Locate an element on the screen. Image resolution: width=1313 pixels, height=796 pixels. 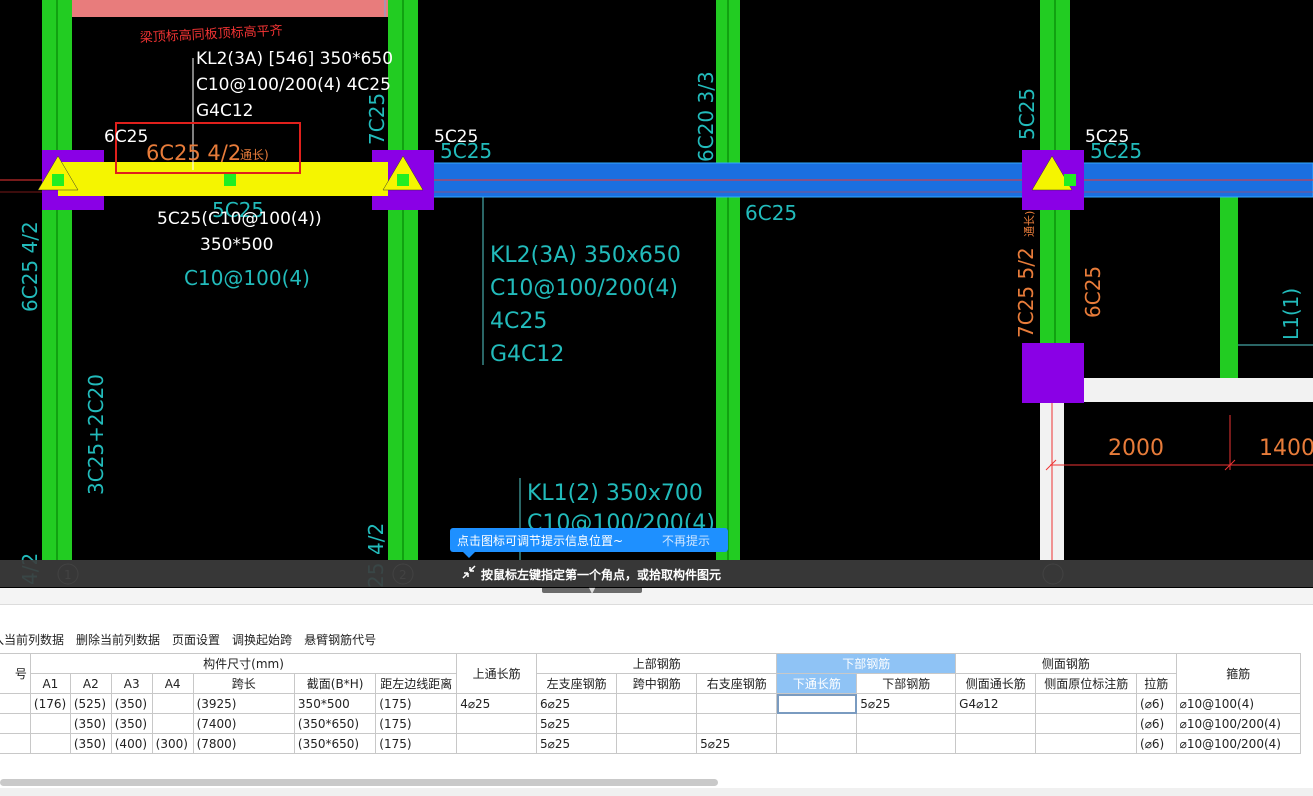
table-cell: (300) is located at coordinates (172, 743).